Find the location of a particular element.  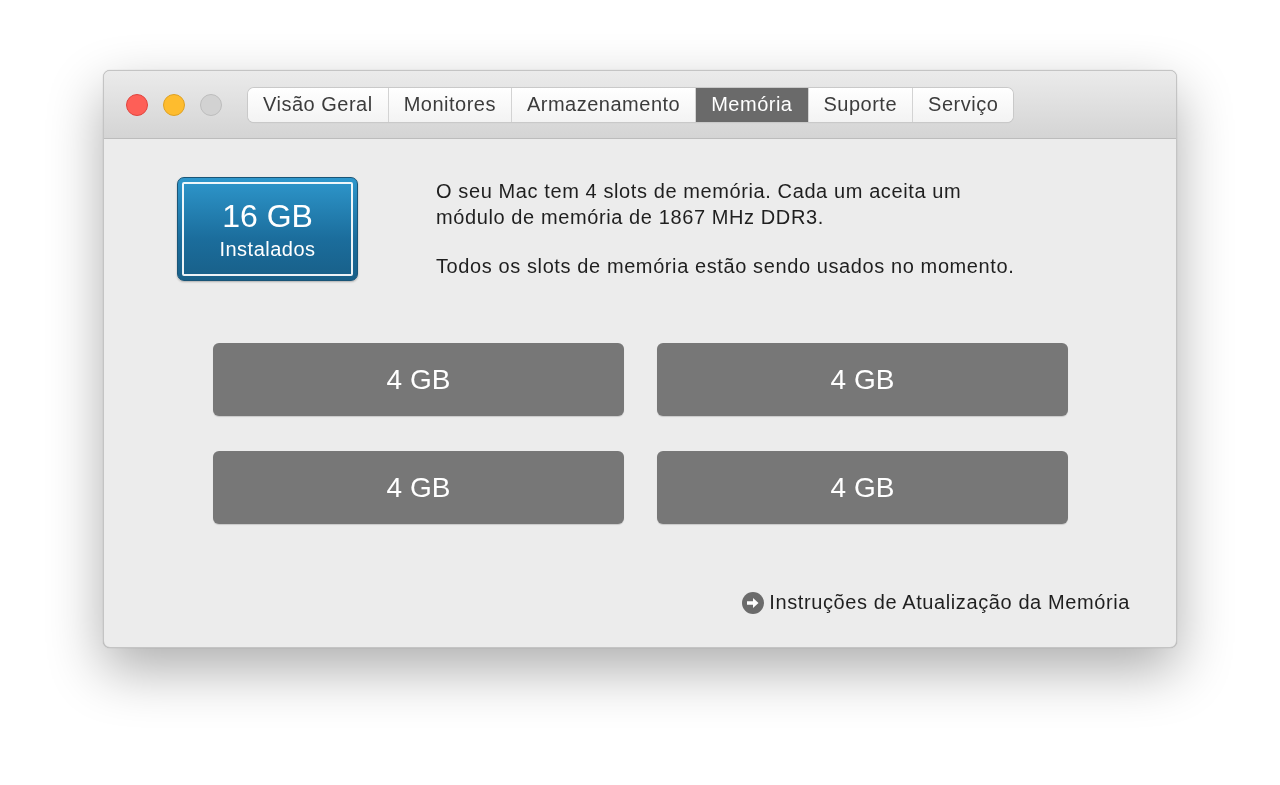

arrow-circle-icon is located at coordinates (753, 602).